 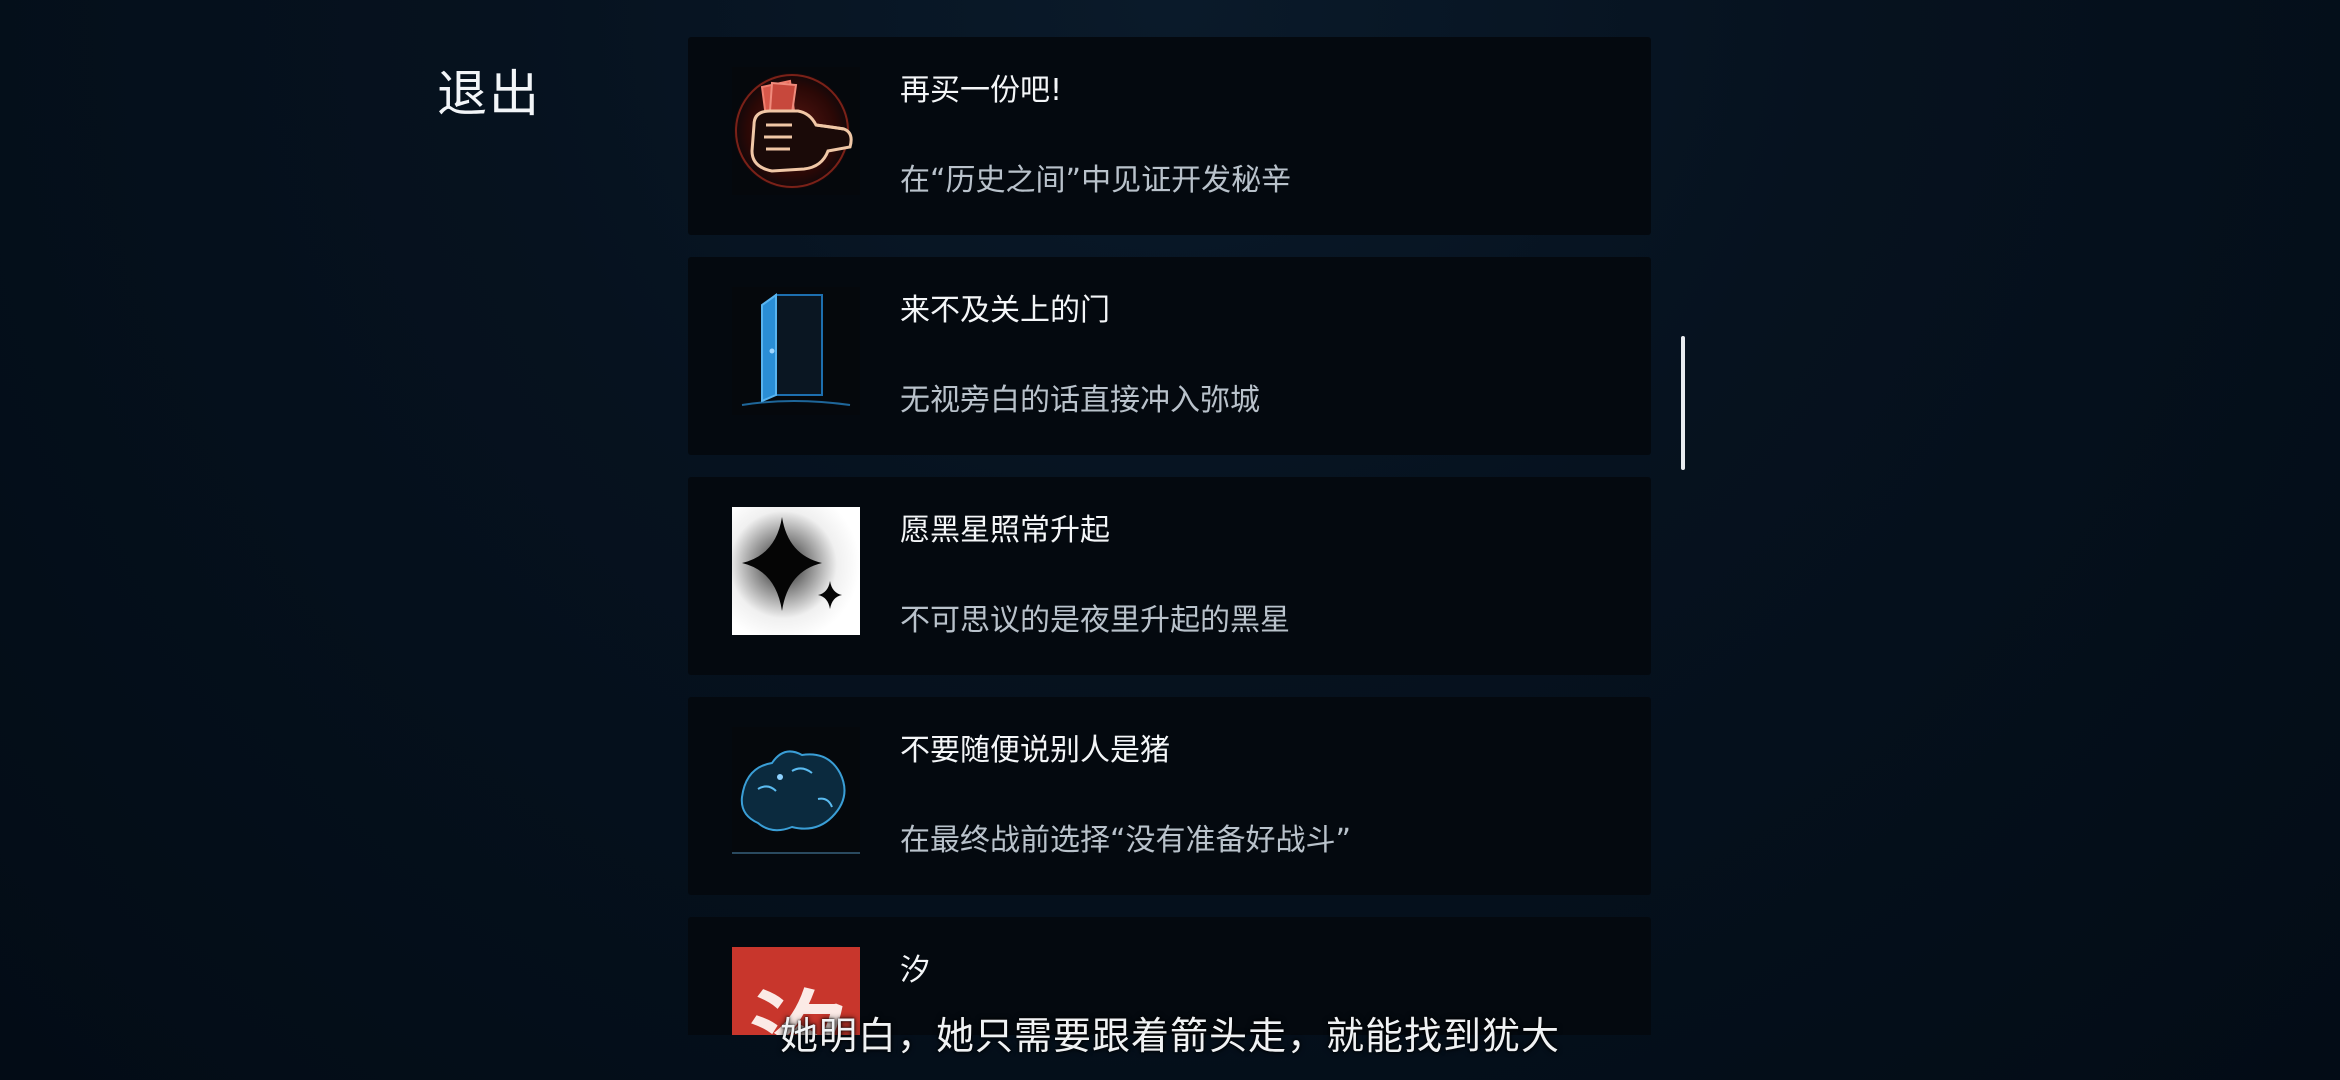 I want to click on achievement-title: 愿黑星照常升起, so click(x=1005, y=530).